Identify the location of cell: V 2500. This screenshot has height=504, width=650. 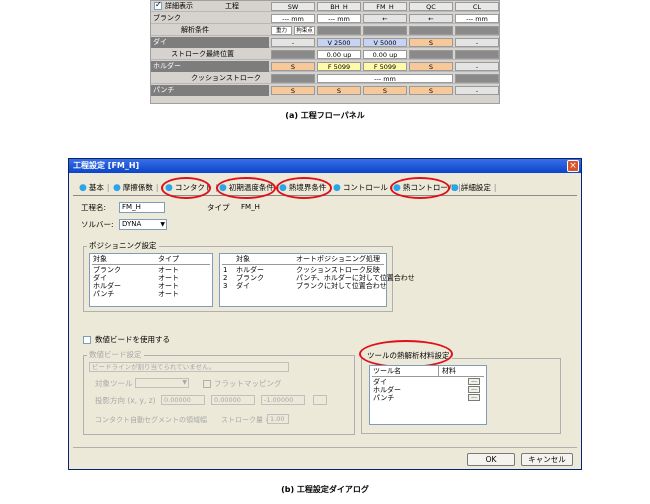
(339, 42).